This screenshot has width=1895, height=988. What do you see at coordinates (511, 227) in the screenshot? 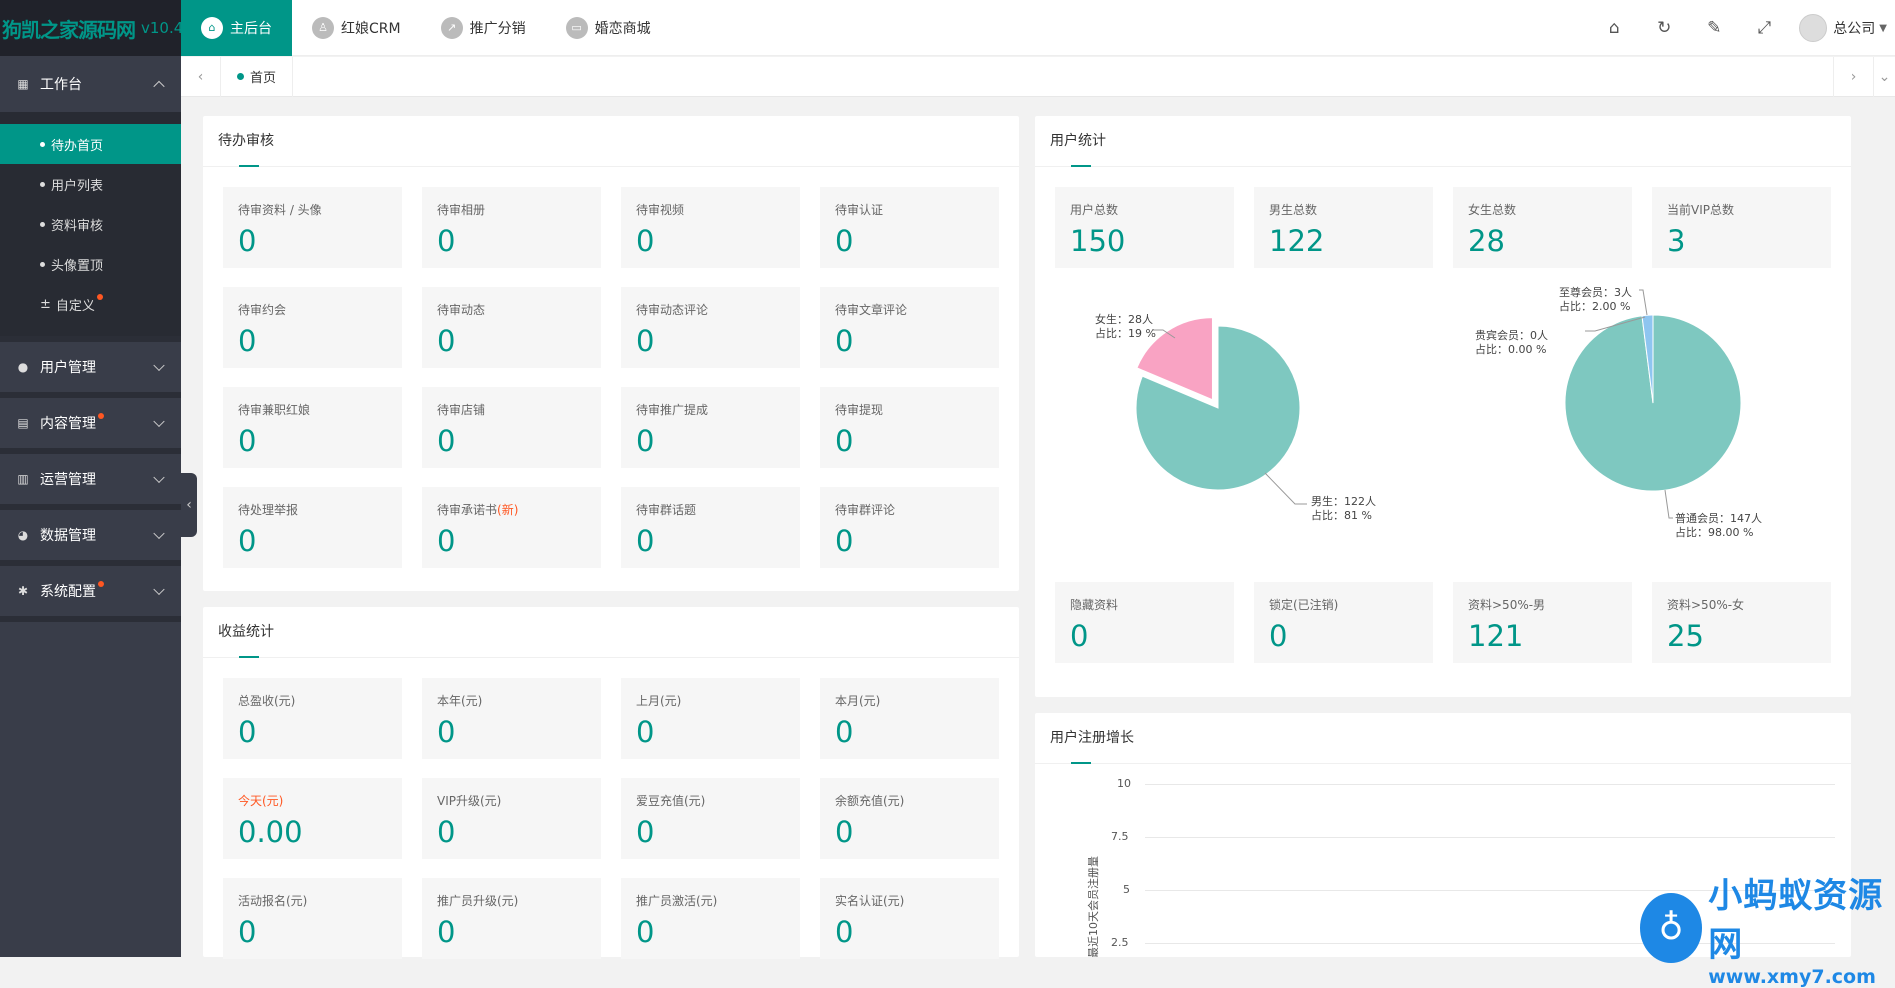
I see `stat-tile: 待审相册 0` at bounding box center [511, 227].